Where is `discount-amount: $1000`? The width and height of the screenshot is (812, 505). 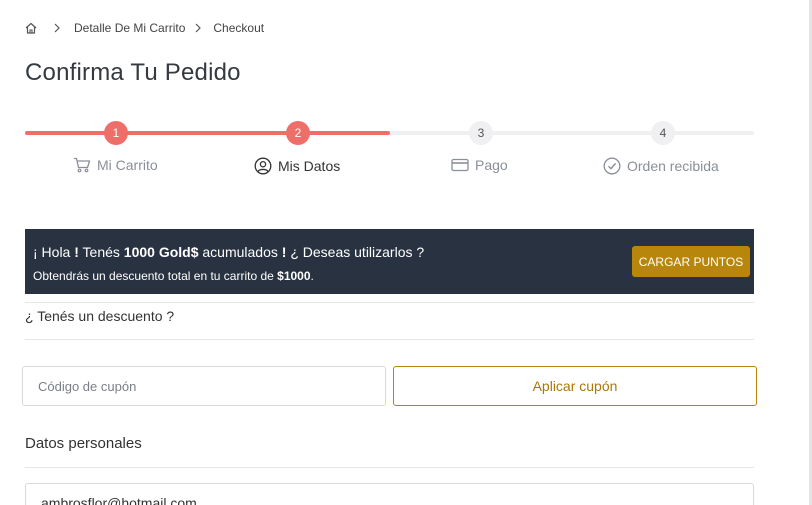 discount-amount: $1000 is located at coordinates (294, 276).